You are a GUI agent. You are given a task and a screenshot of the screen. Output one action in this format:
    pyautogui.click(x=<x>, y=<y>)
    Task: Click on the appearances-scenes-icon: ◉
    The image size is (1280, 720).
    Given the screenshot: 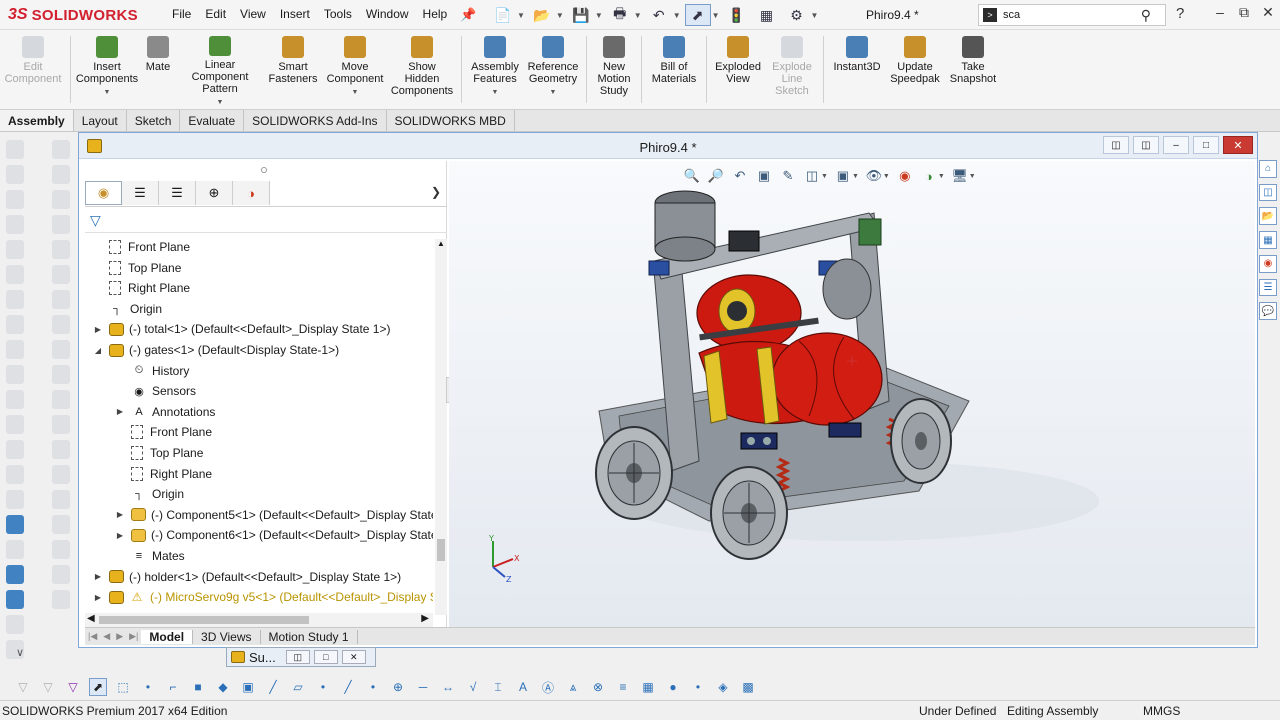 What is the action you would take?
    pyautogui.click(x=1268, y=263)
    